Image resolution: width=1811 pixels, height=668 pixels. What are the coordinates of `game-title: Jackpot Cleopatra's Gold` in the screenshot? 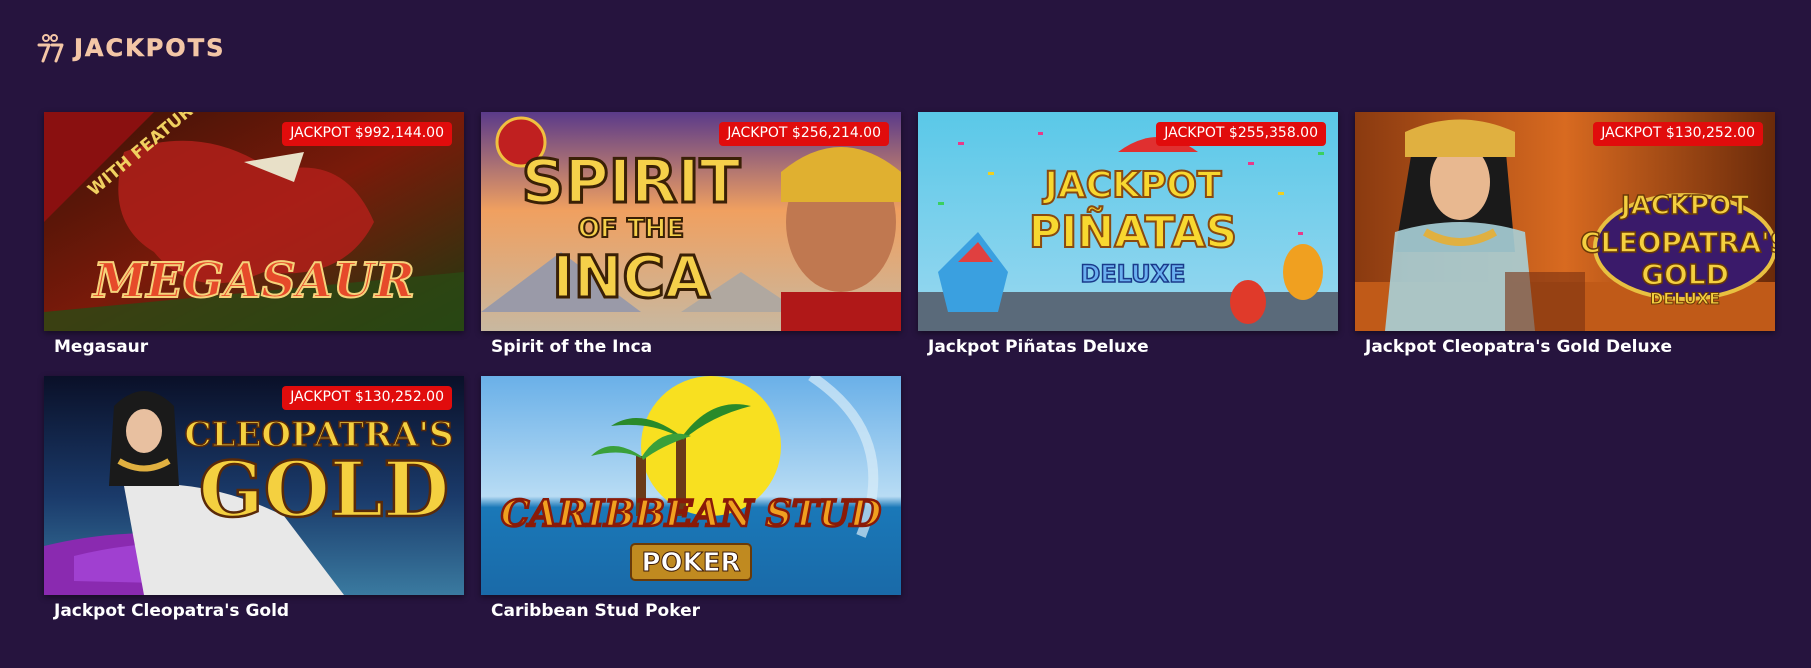 It's located at (254, 611).